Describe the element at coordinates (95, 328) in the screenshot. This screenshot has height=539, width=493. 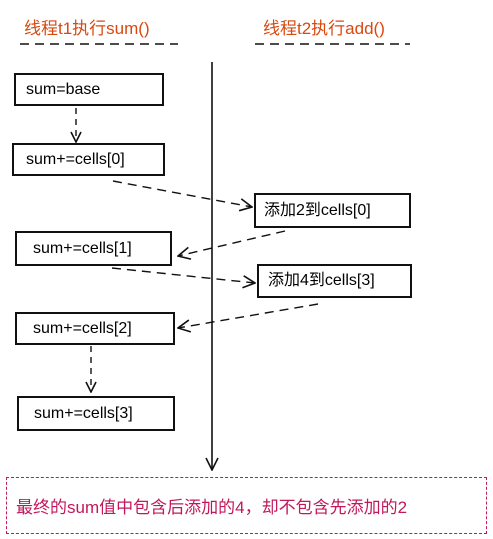
I see `step-sum-cells2: sum+=cells[2]` at that location.